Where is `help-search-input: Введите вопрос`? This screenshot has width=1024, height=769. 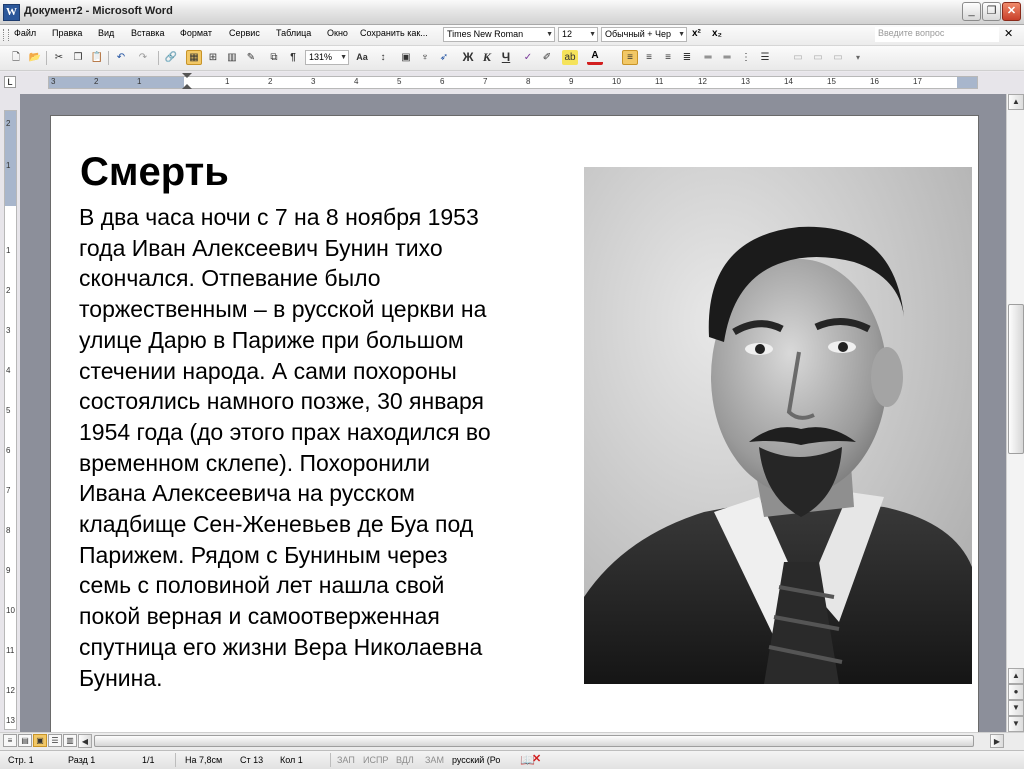 help-search-input: Введите вопрос is located at coordinates (937, 34).